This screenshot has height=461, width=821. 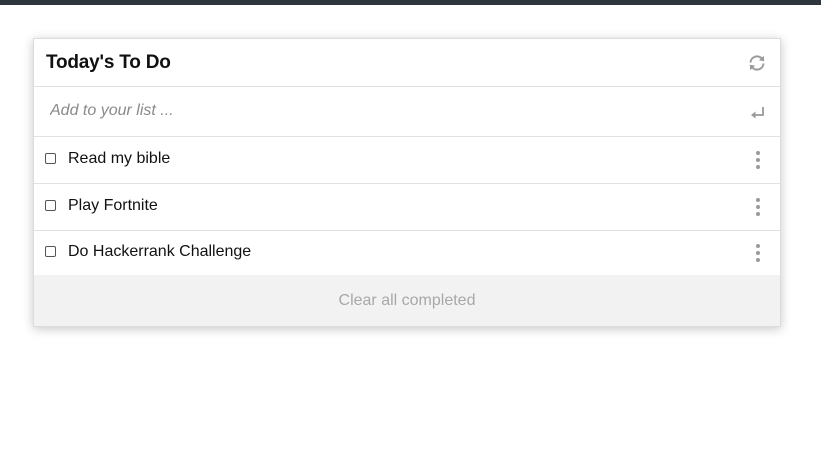 I want to click on list-item: Read my bible, so click(x=407, y=160).